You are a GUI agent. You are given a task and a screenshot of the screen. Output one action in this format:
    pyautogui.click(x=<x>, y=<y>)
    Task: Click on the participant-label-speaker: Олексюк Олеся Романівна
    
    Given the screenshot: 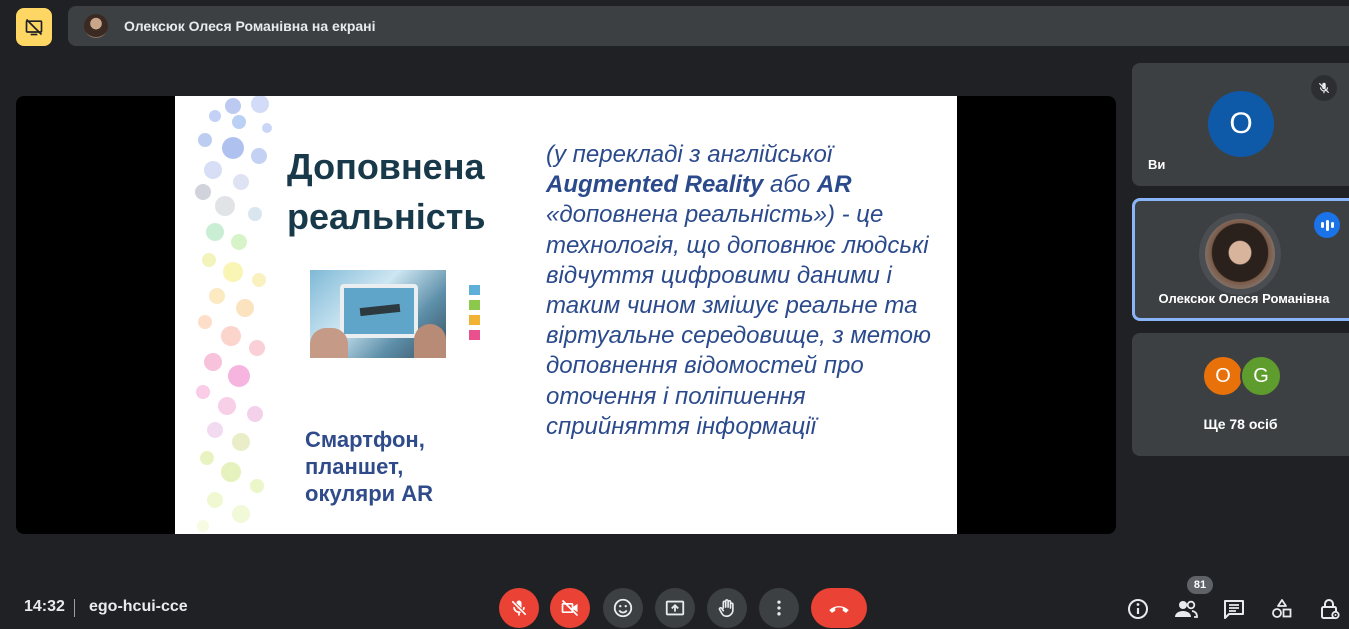 What is the action you would take?
    pyautogui.click(x=1244, y=298)
    